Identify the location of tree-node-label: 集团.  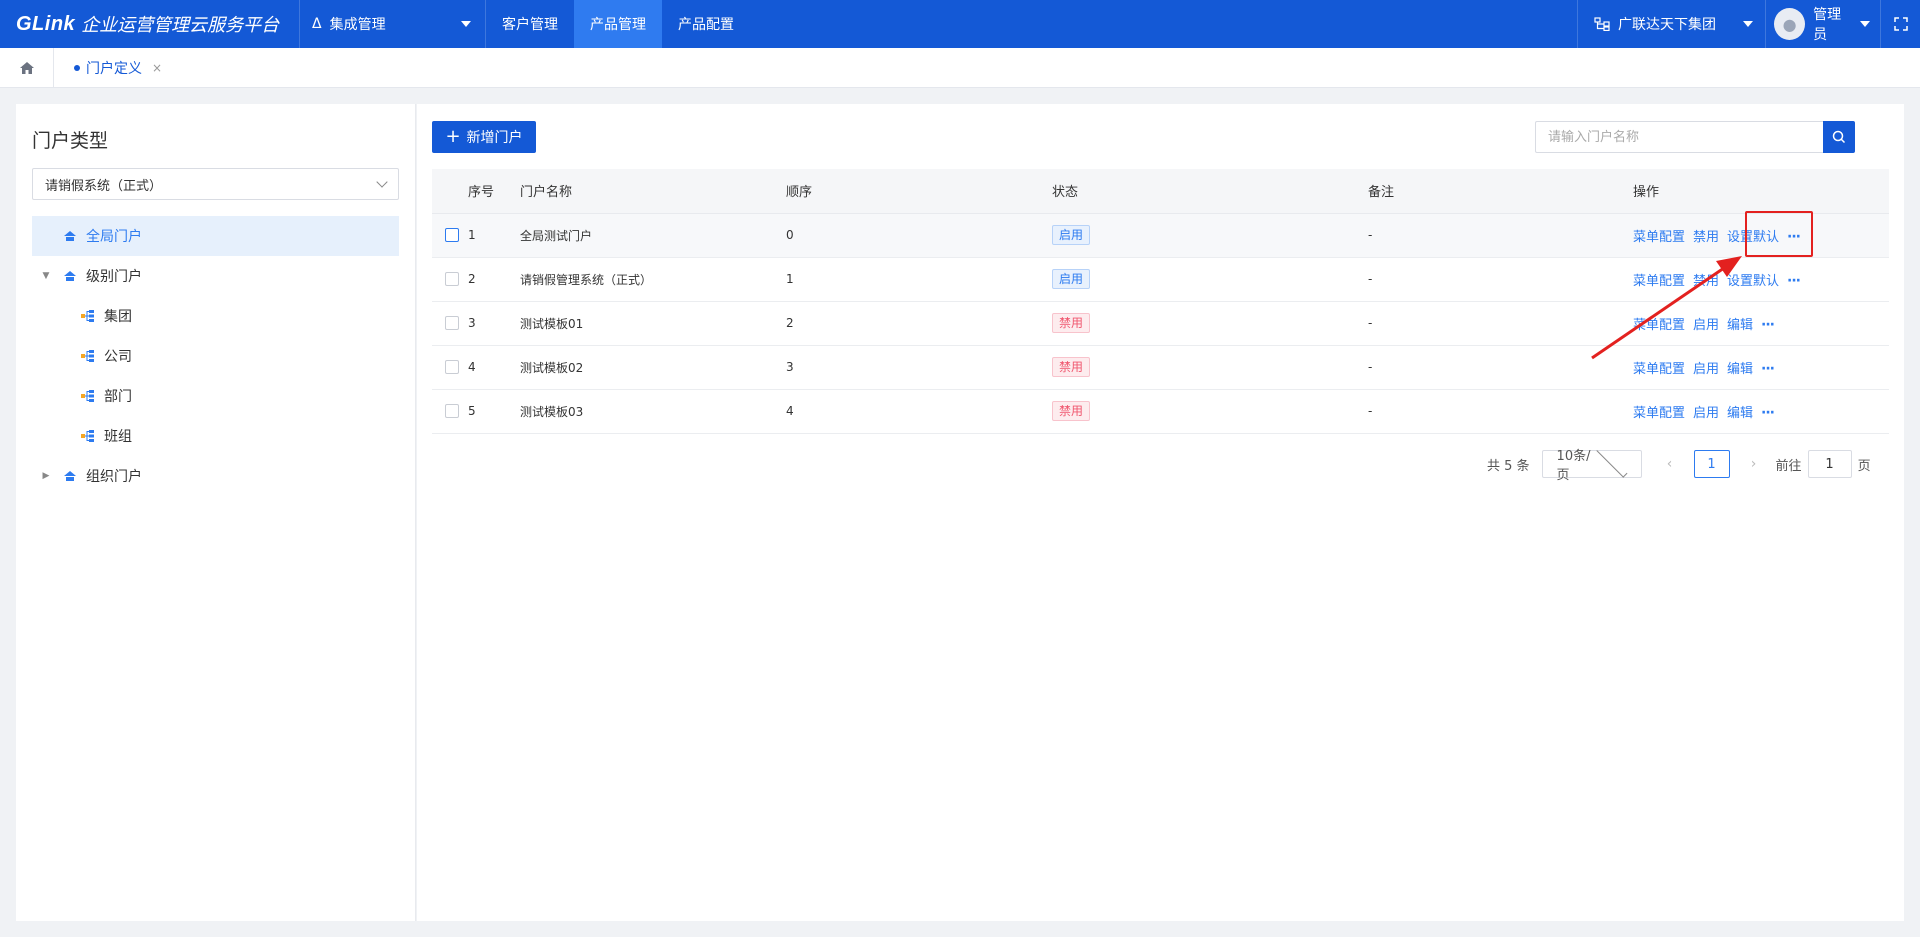
(118, 317).